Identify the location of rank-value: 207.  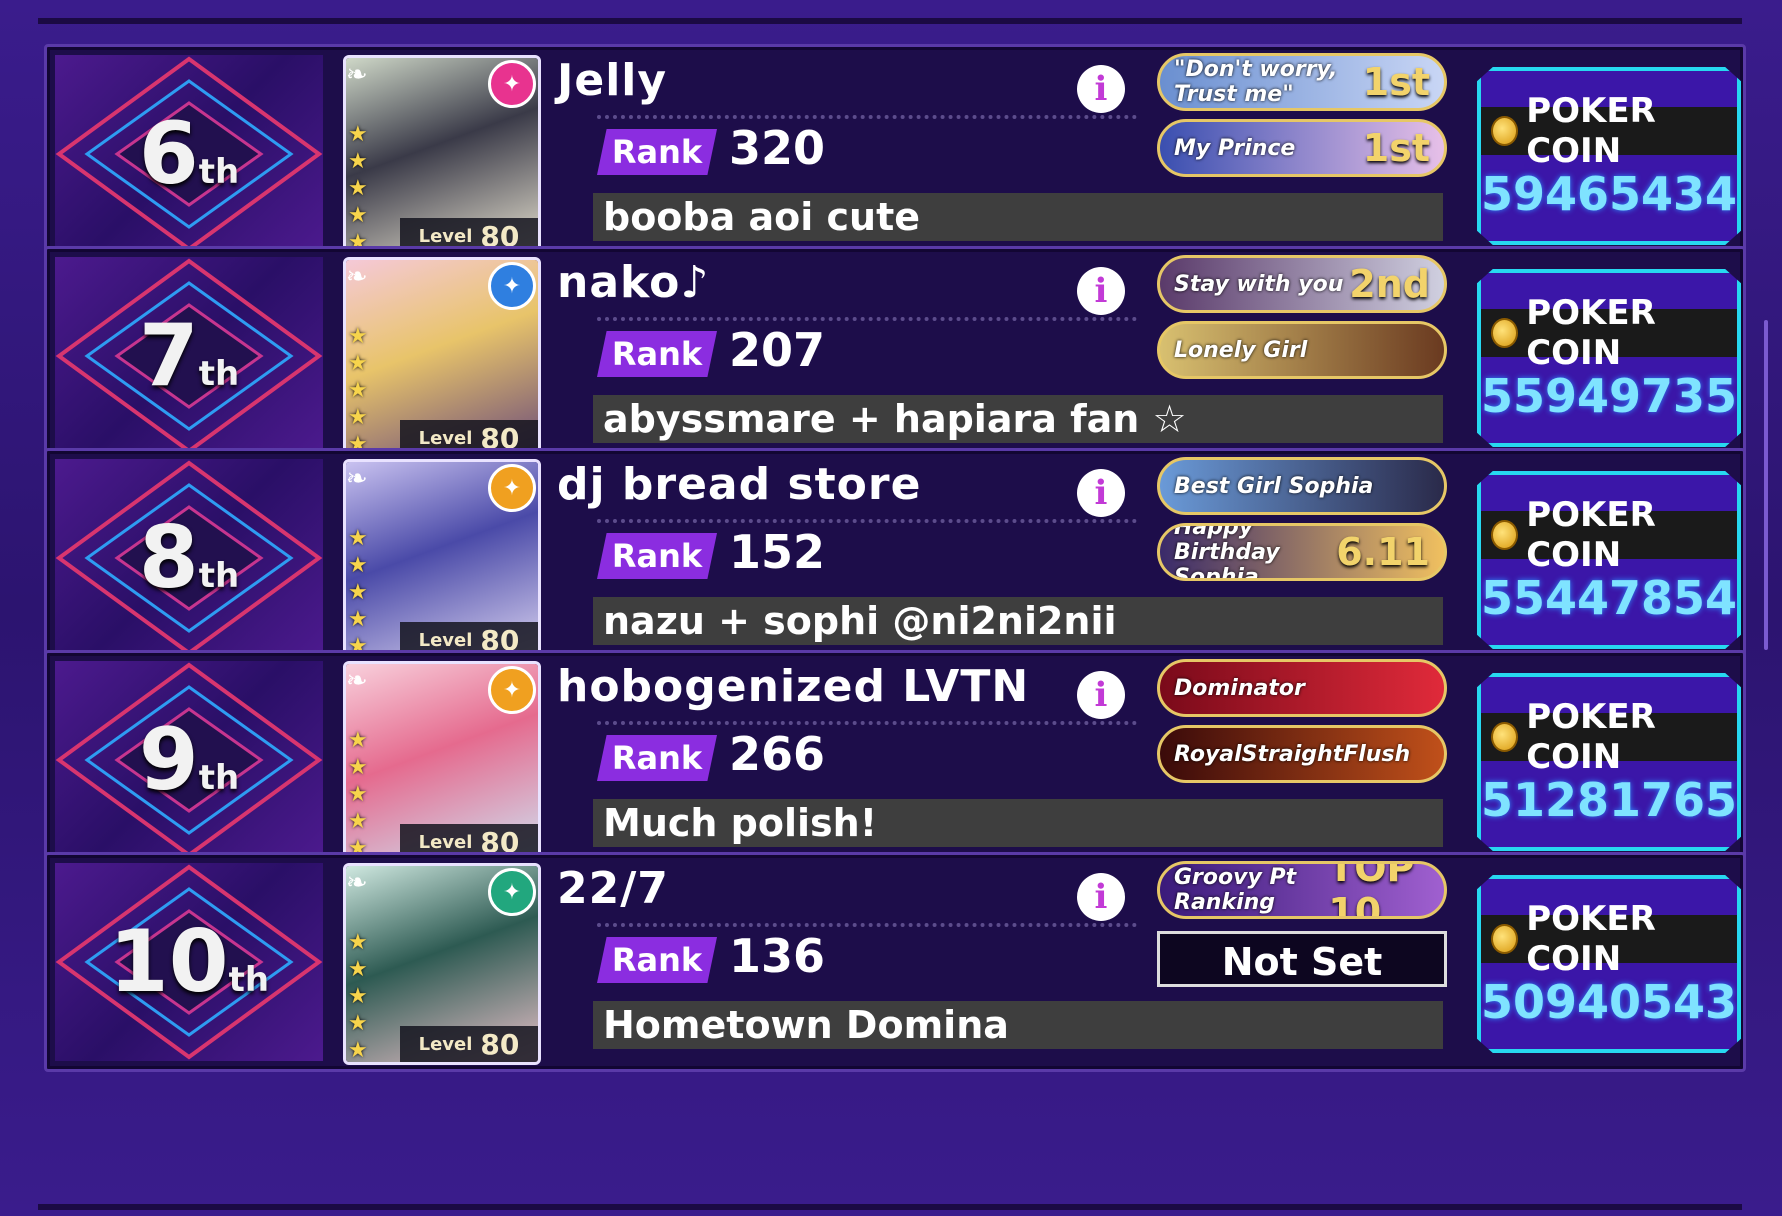
(777, 350).